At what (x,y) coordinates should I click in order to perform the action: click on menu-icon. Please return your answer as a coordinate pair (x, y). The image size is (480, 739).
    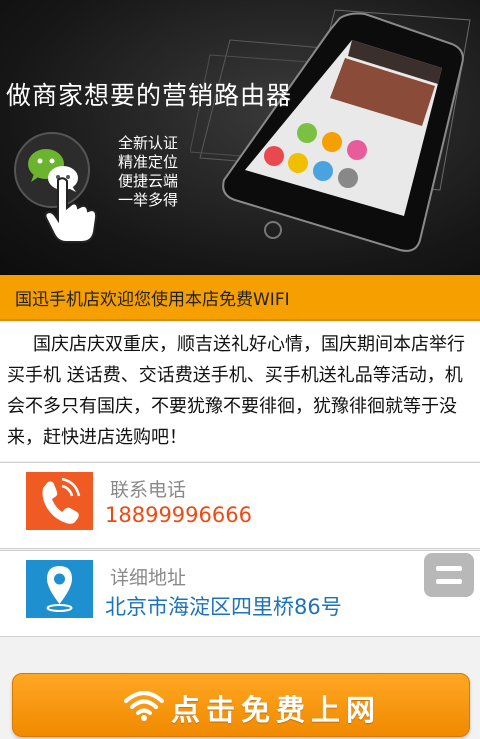
    Looking at the image, I should click on (449, 575).